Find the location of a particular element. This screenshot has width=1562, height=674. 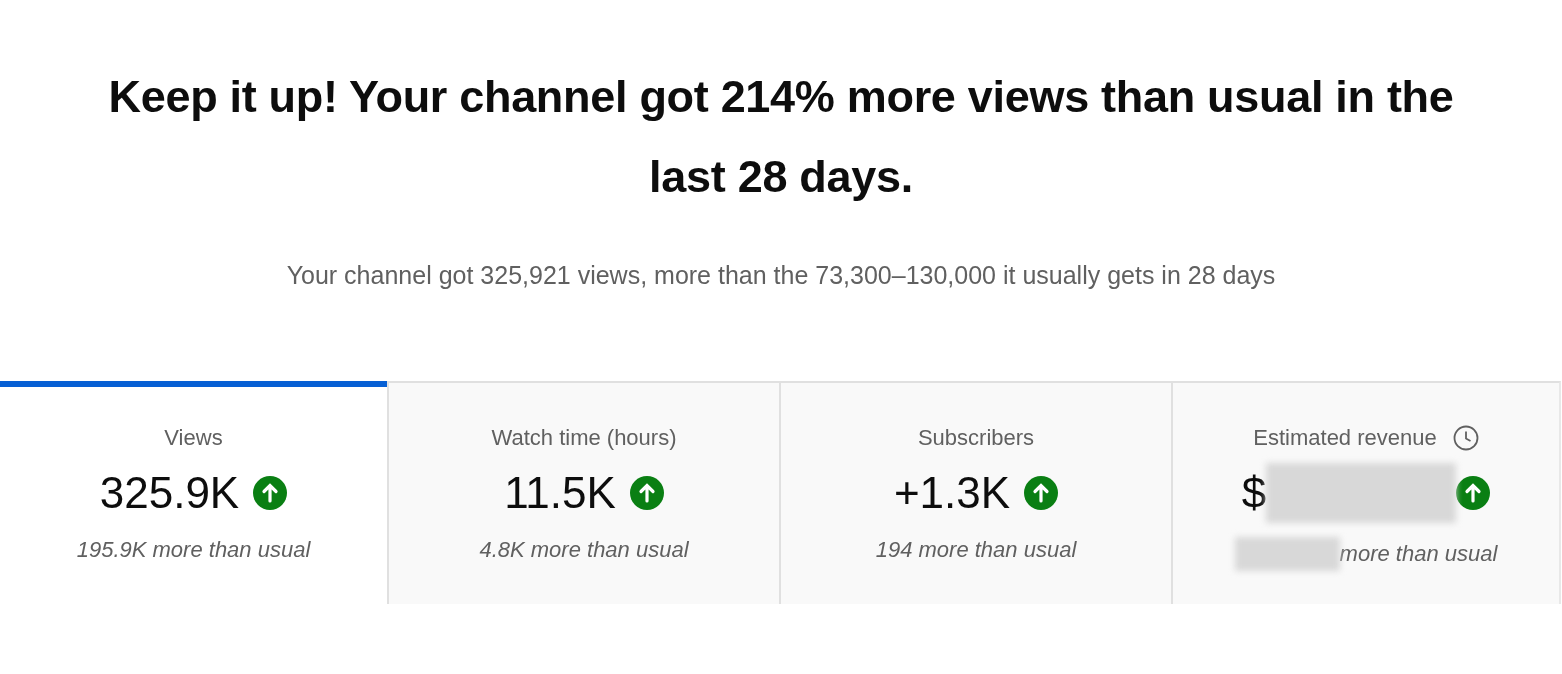

metric-tab: Estimated revenue $ more than usual is located at coordinates (1366, 492).